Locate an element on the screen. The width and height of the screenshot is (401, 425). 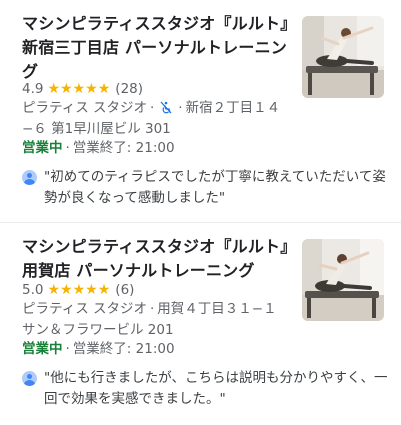
place-title: マシンピラティススタジオ『ルルト』用賀店 パーソナルトレーニング is located at coordinates (156, 259).